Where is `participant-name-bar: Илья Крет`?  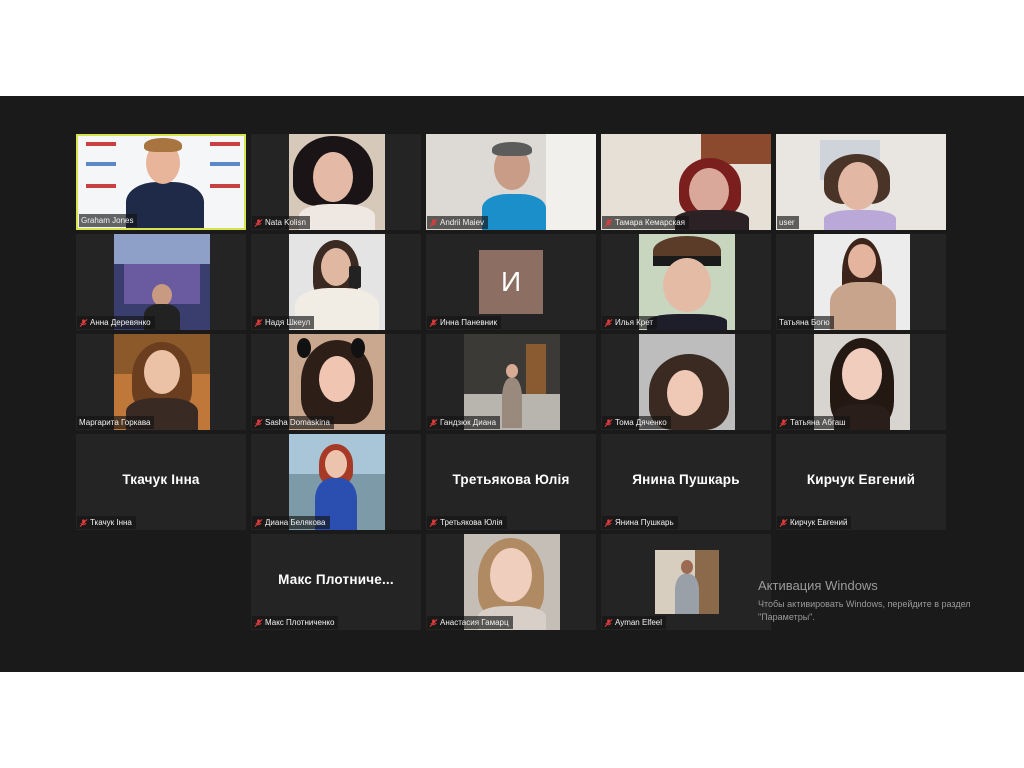 participant-name-bar: Илья Крет is located at coordinates (630, 322).